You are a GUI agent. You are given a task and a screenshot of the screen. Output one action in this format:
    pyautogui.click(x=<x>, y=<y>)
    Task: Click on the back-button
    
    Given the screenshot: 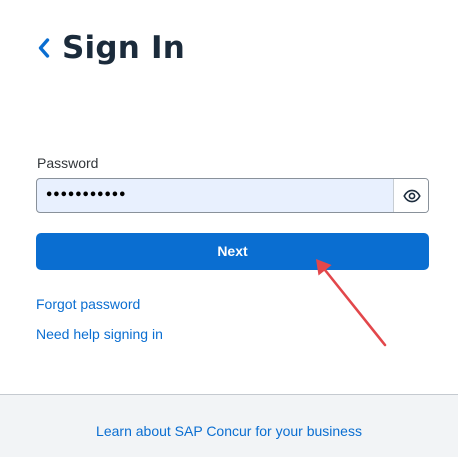 What is the action you would take?
    pyautogui.click(x=44, y=48)
    